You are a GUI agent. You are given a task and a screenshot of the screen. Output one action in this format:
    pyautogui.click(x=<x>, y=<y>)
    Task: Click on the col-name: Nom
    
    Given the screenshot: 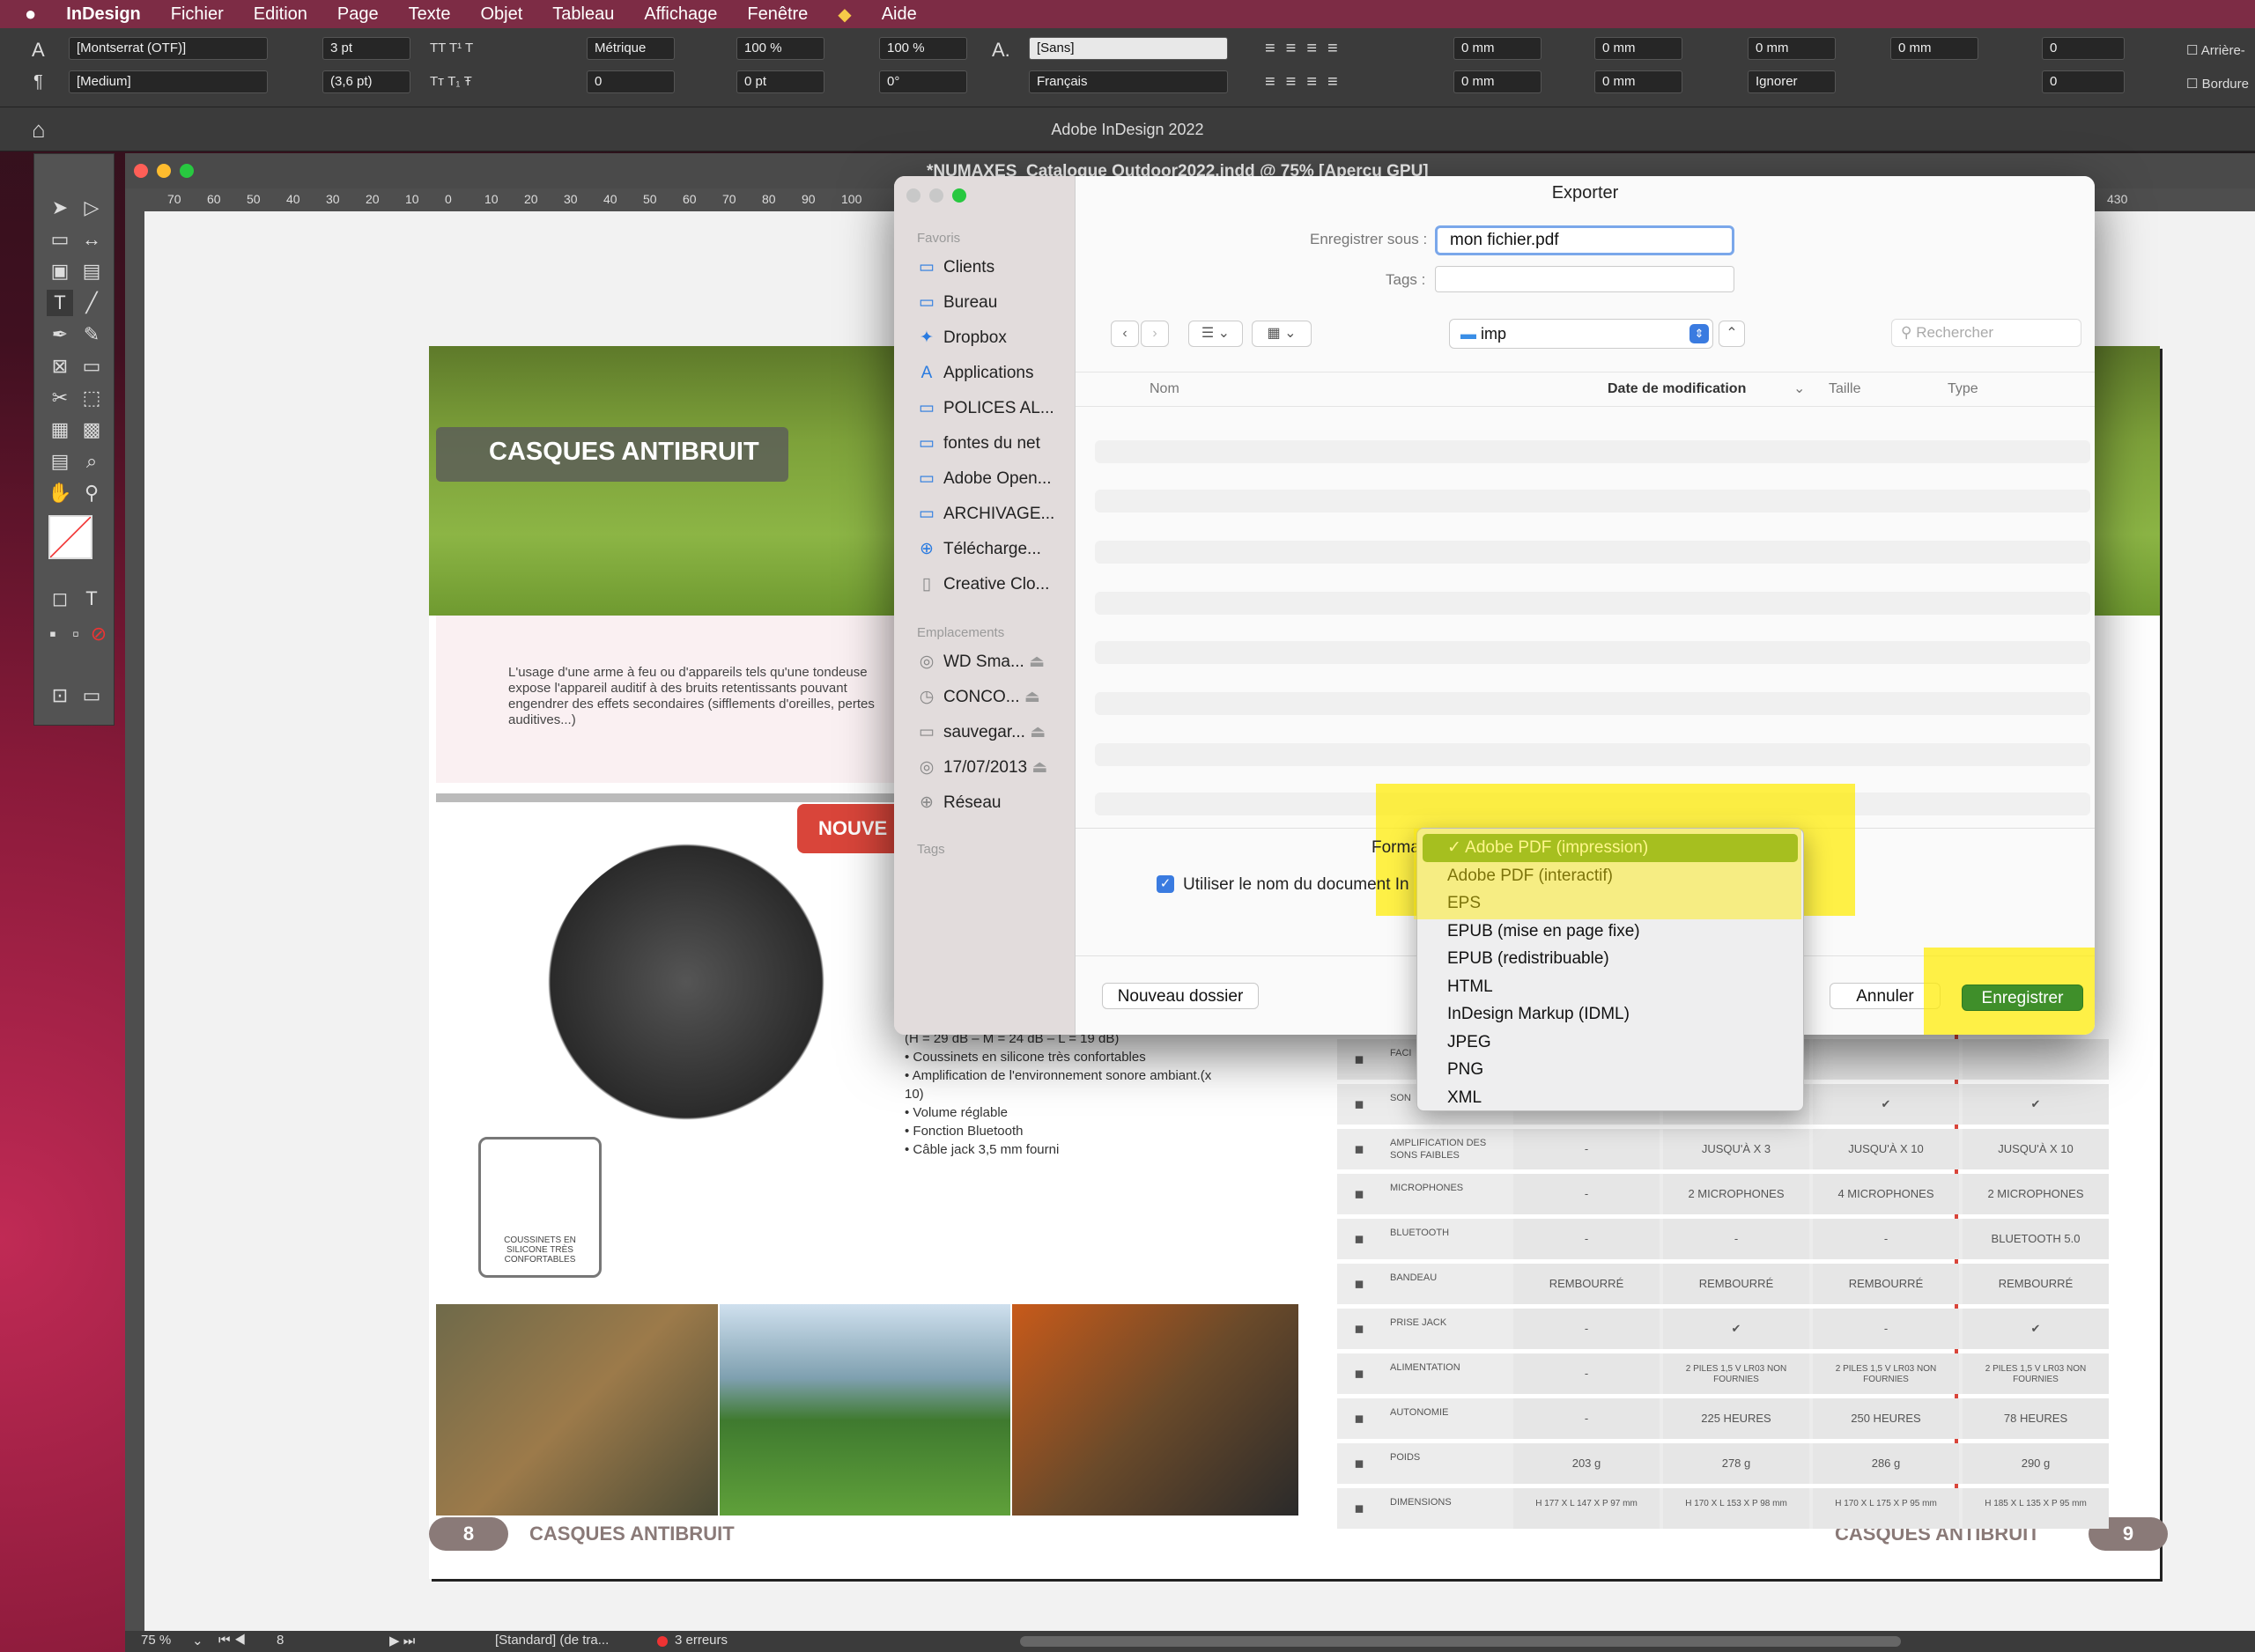 What is the action you would take?
    pyautogui.click(x=1164, y=389)
    